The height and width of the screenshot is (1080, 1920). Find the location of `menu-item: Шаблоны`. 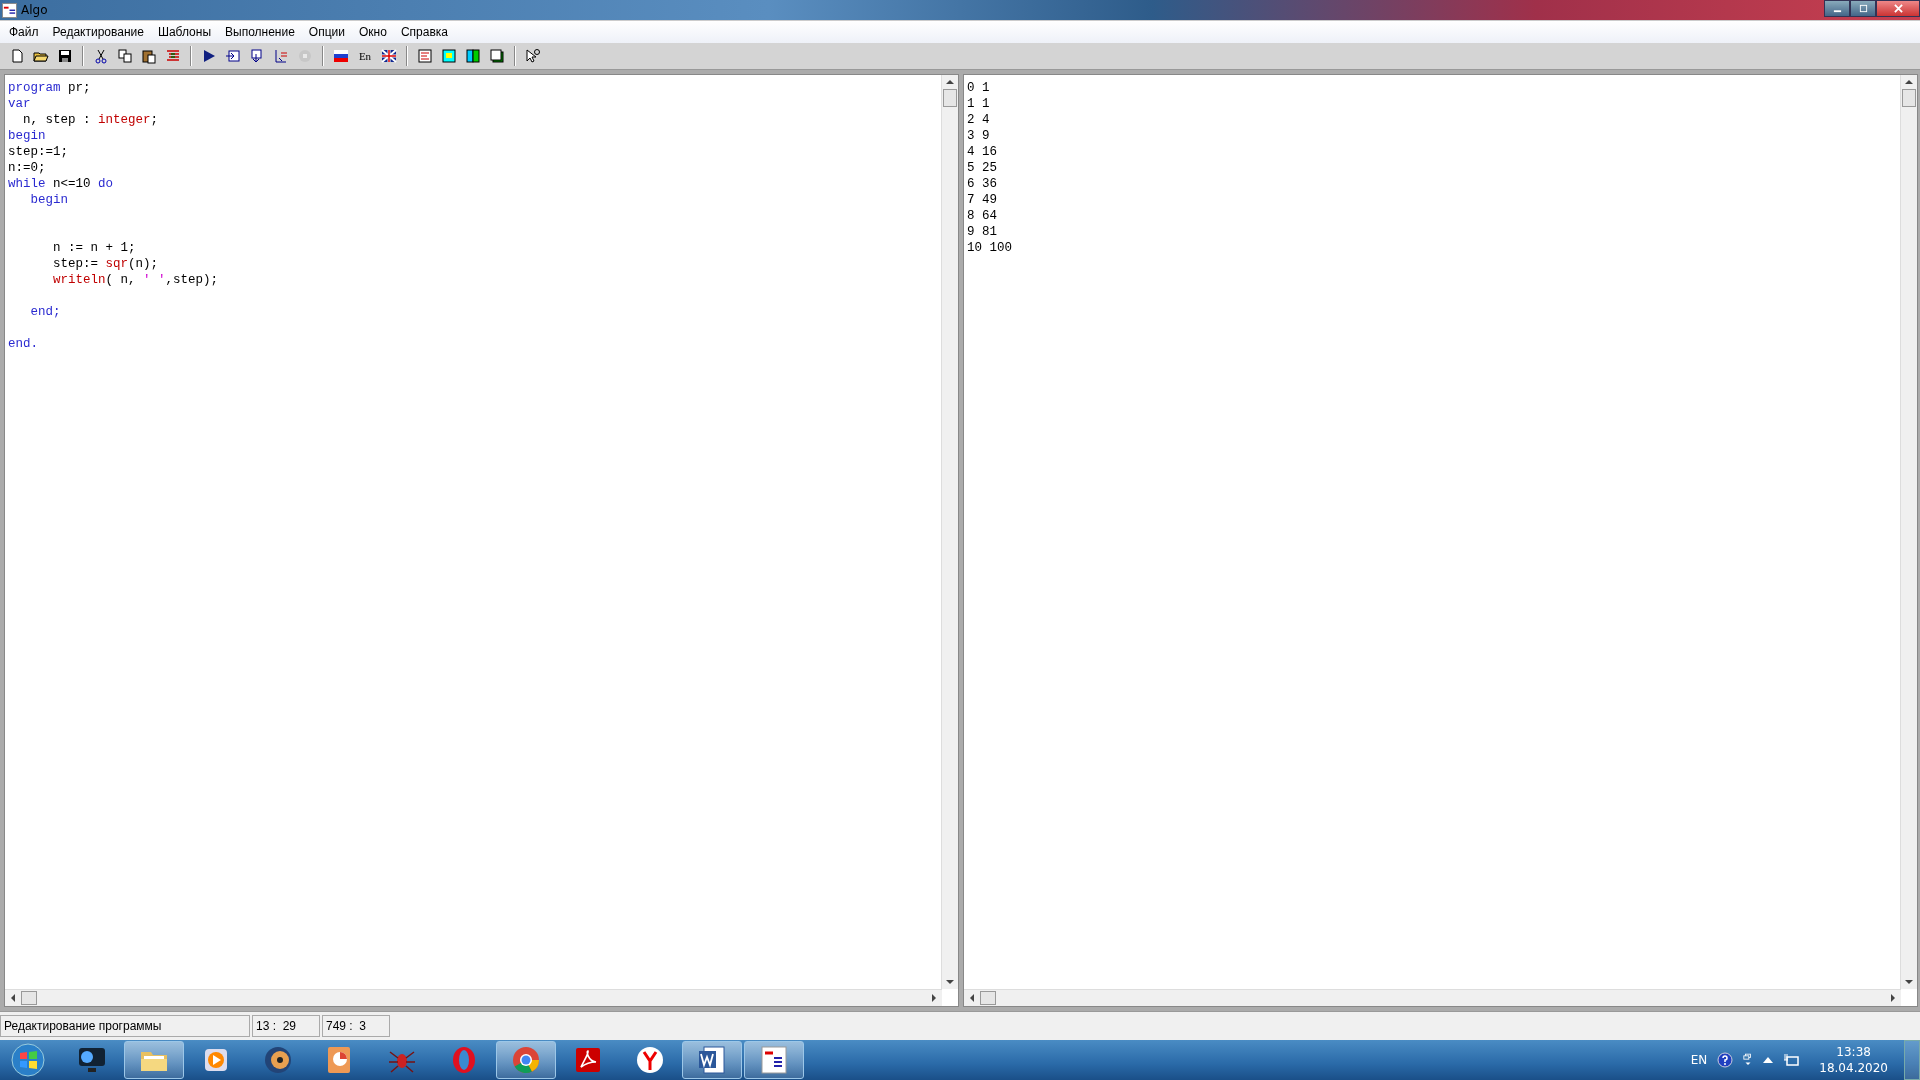

menu-item: Шаблоны is located at coordinates (184, 32).